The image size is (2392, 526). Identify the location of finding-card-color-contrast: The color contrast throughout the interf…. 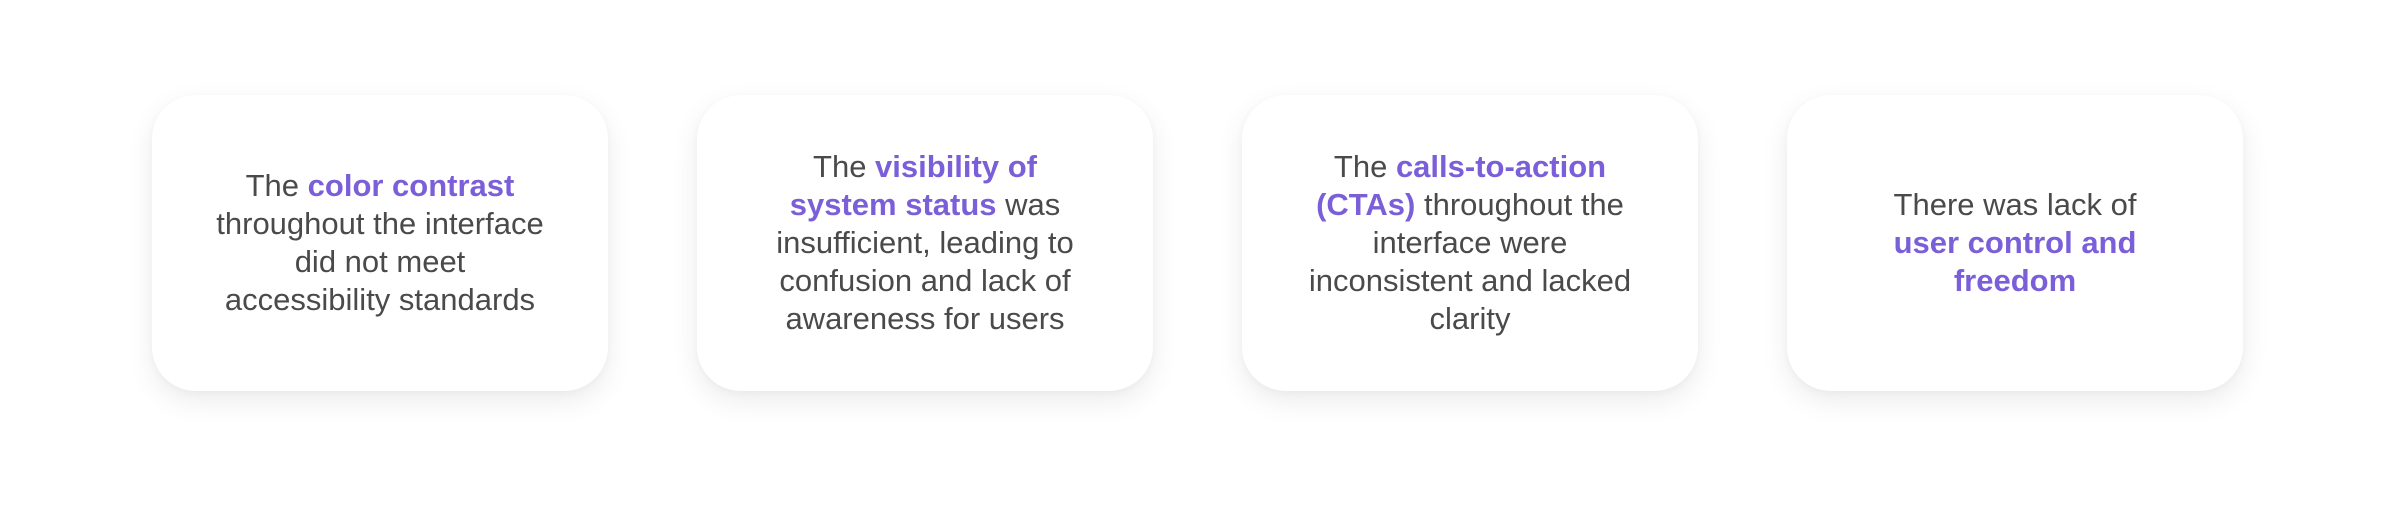
(380, 243).